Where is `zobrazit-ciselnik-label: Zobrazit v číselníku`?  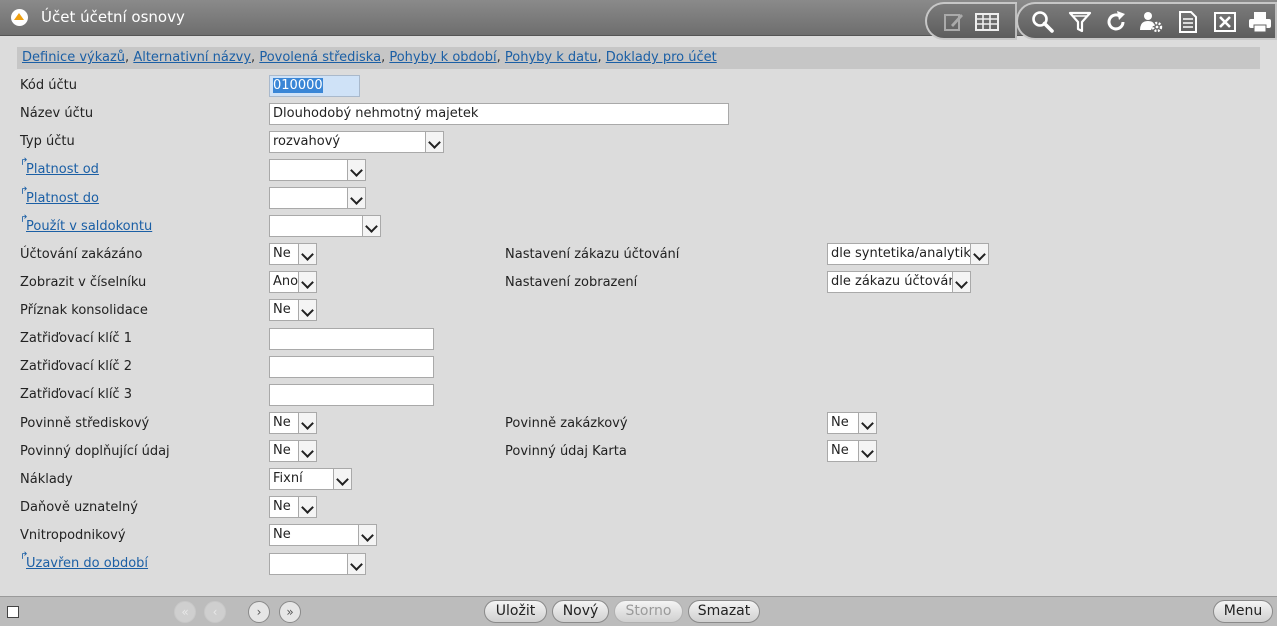
zobrazit-ciselnik-label: Zobrazit v číselníku is located at coordinates (83, 282).